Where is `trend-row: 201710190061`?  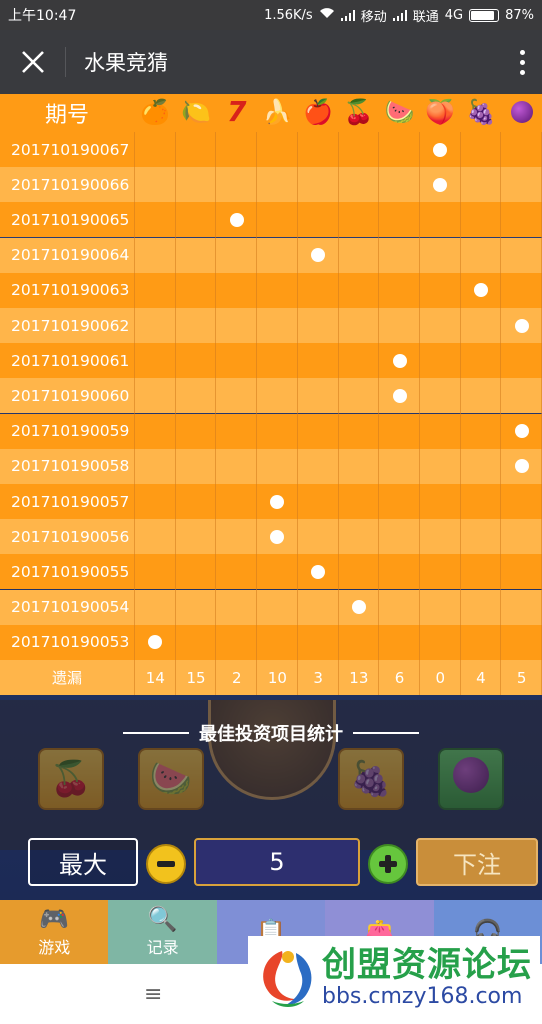 trend-row: 201710190061 is located at coordinates (271, 361).